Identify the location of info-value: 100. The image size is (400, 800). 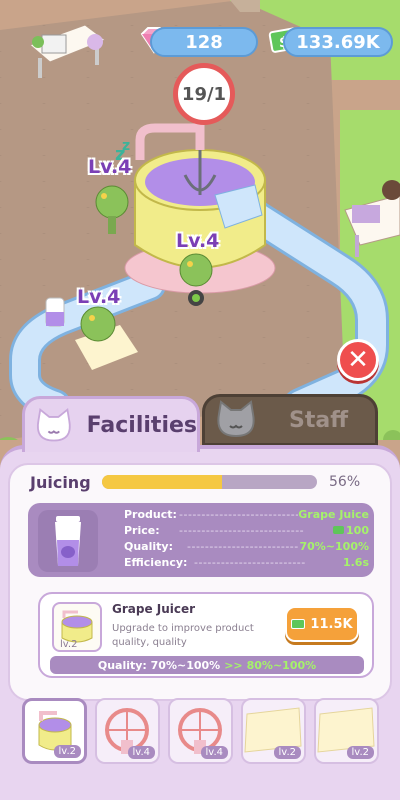
(351, 532).